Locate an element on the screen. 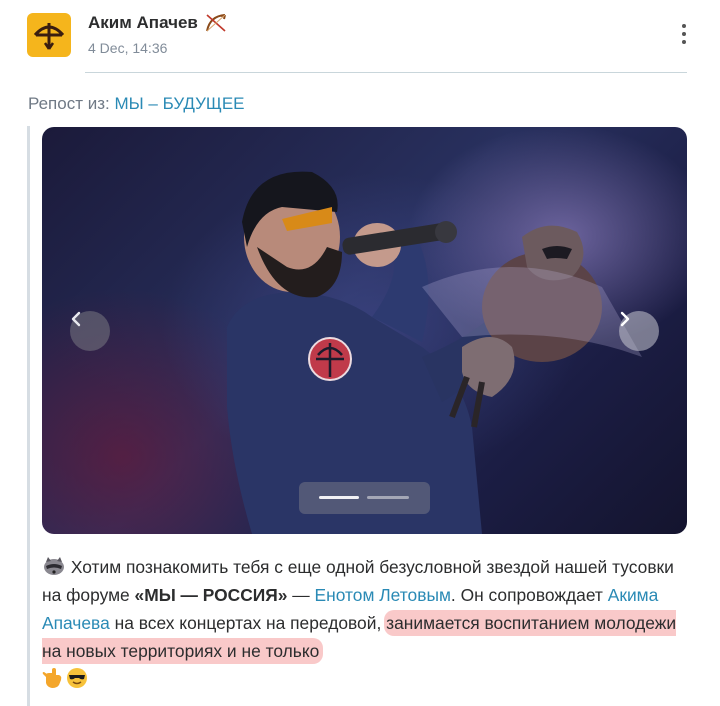 The image size is (720, 706). more-options-icon is located at coordinates (684, 34).